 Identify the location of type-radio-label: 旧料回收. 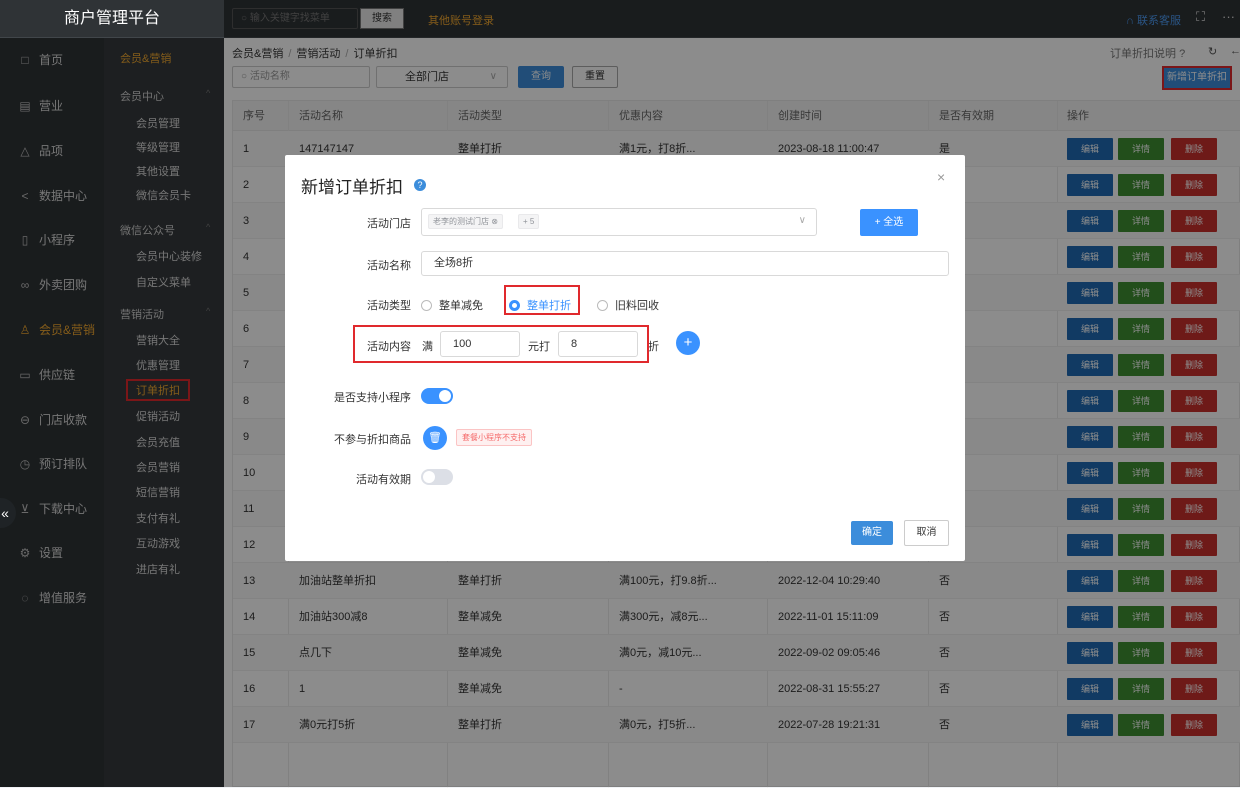
(637, 306).